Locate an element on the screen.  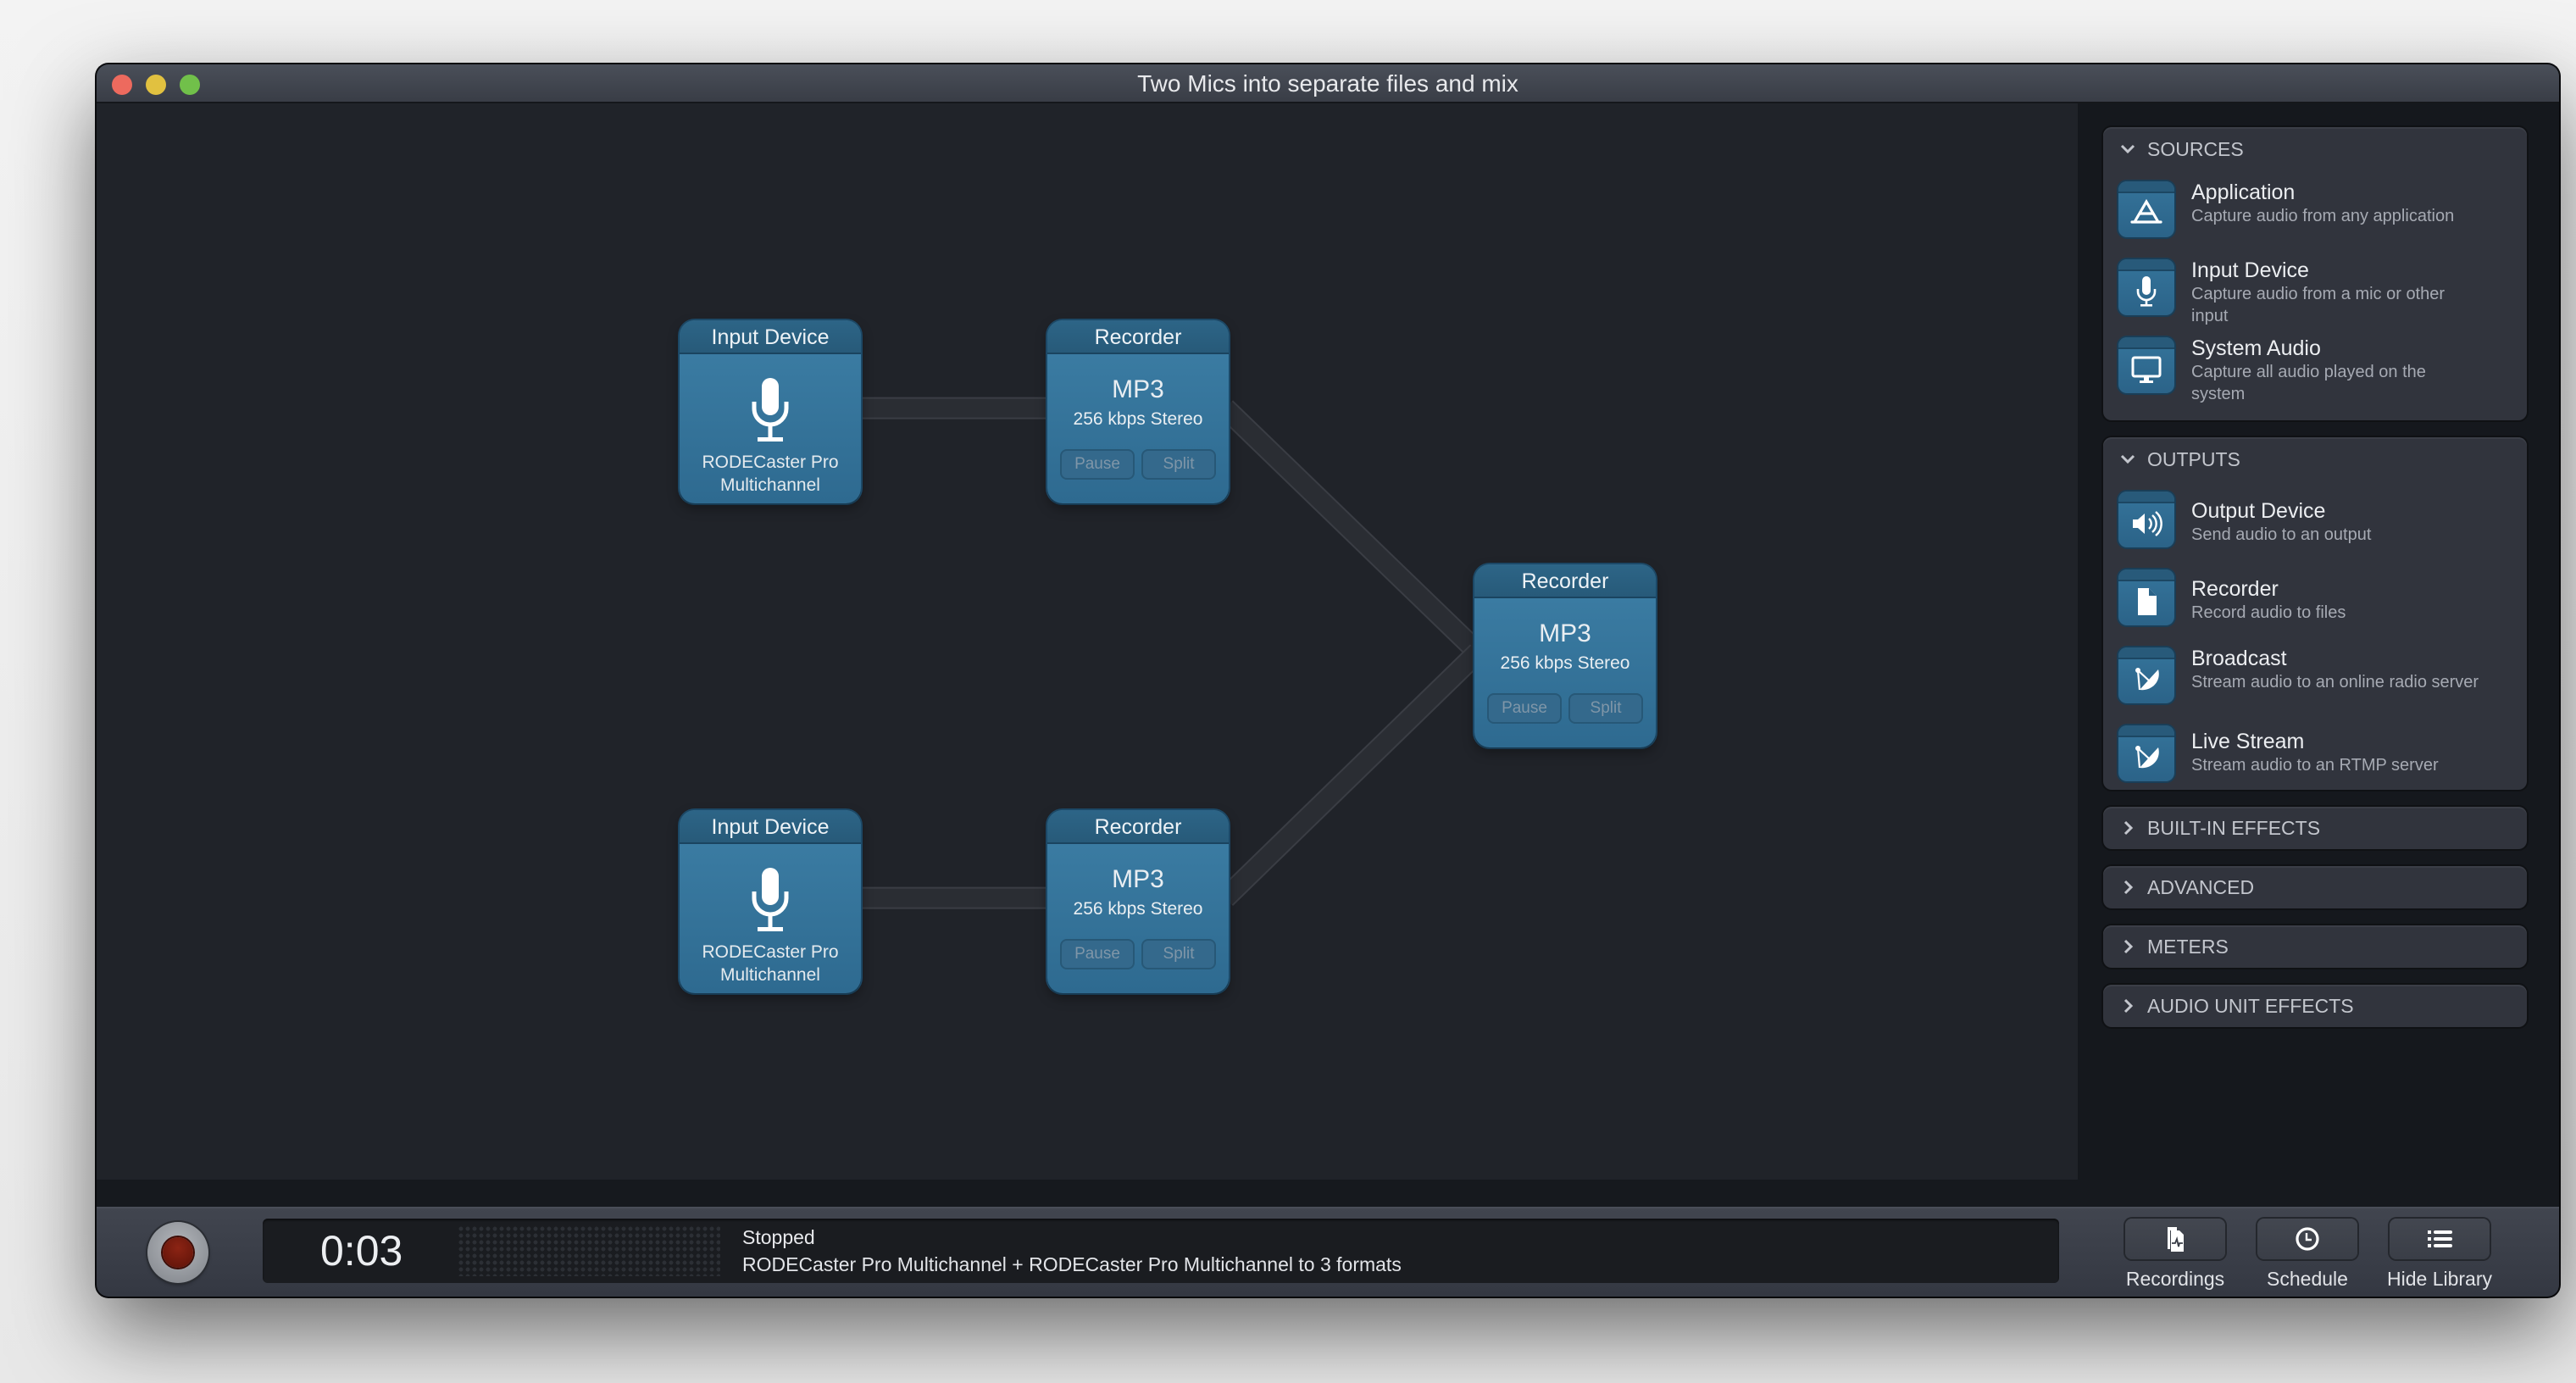
section-label: METERS is located at coordinates (2188, 947).